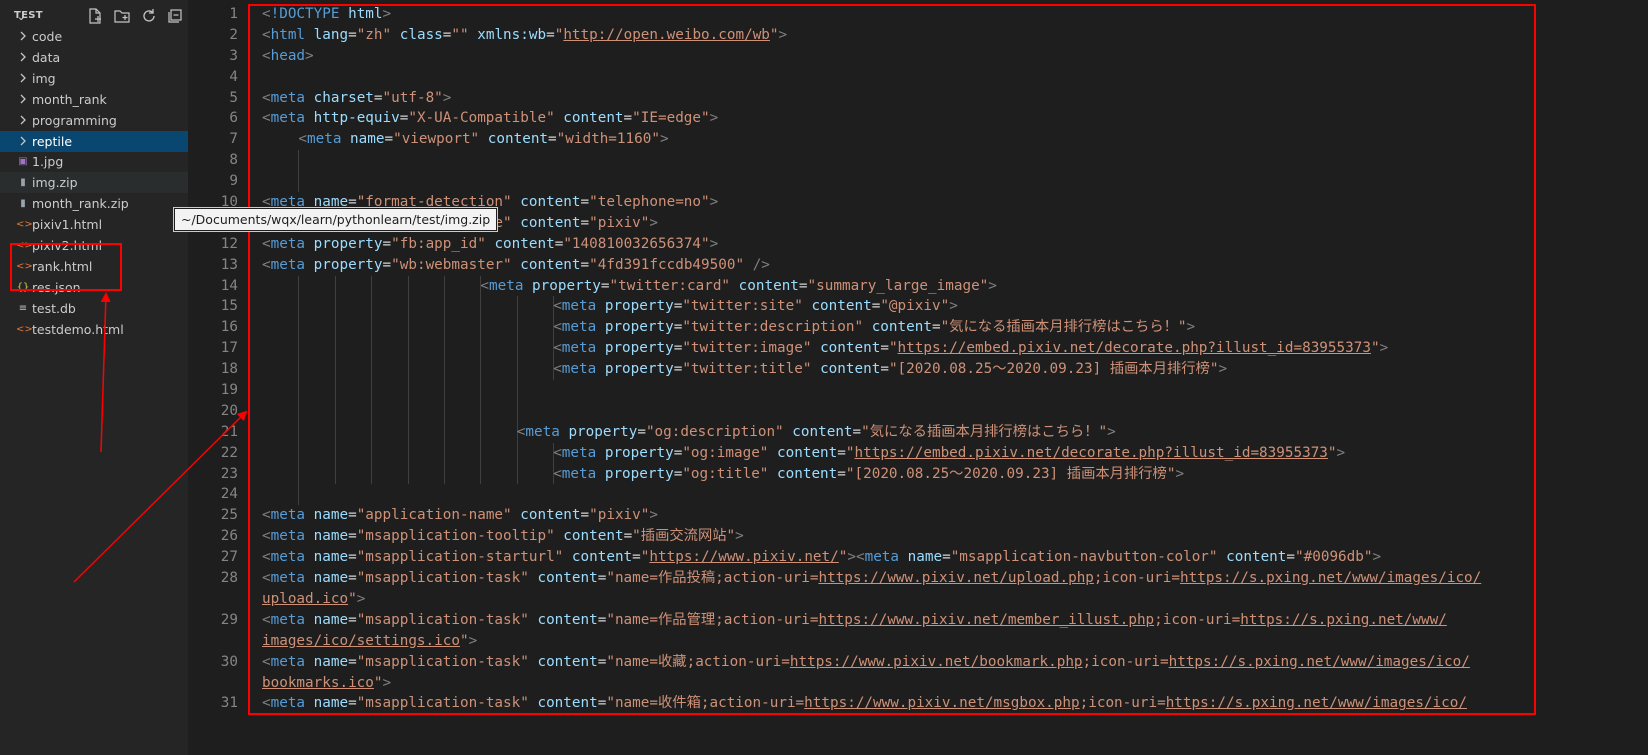  I want to click on line-number: 25, so click(229, 515).